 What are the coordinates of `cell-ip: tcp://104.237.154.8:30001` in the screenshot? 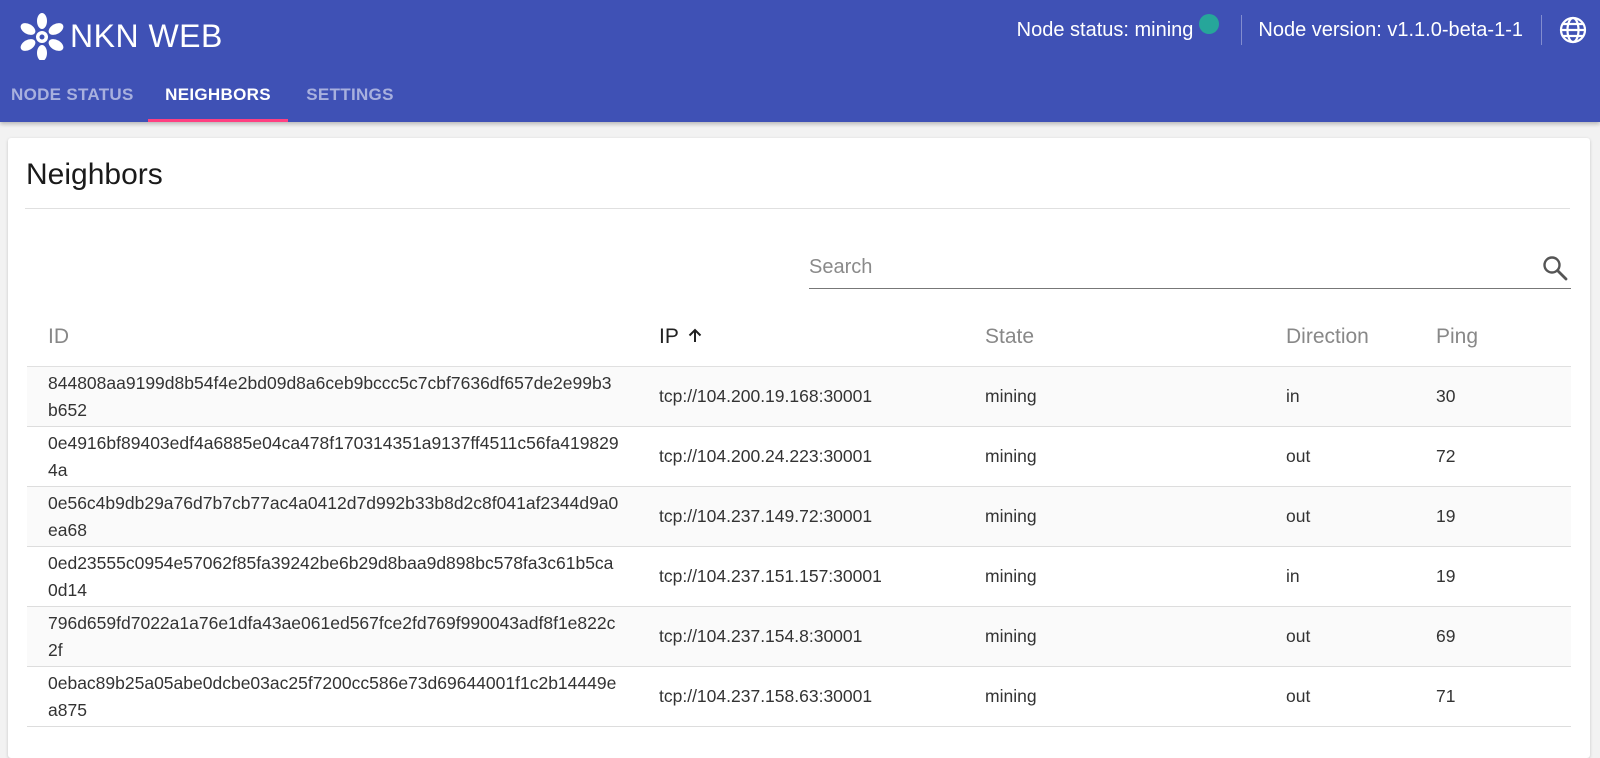 It's located at (801, 636).